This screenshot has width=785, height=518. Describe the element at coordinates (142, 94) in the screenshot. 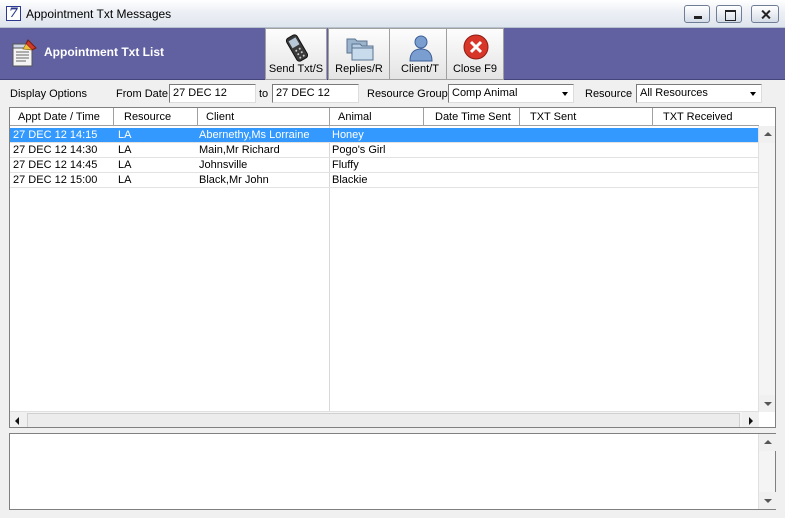

I see `from-date-label: From Date` at that location.